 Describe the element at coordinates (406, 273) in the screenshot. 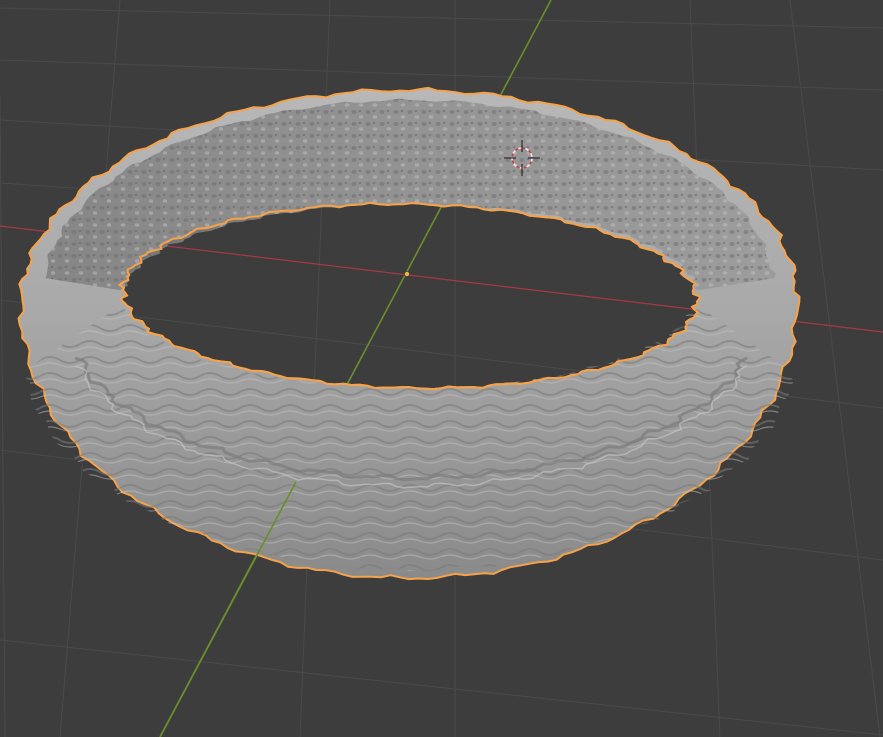

I see `object-origin-dot` at that location.